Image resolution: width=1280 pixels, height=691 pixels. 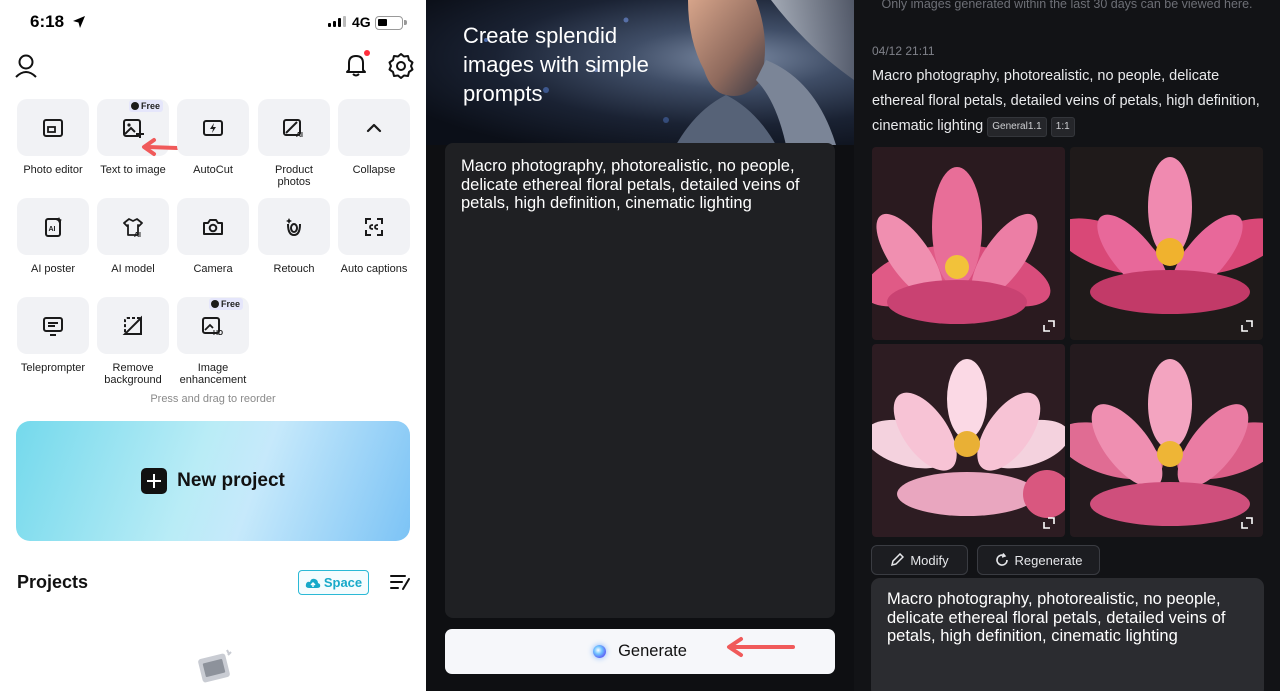 I want to click on chevron-up-icon, so click(x=374, y=127).